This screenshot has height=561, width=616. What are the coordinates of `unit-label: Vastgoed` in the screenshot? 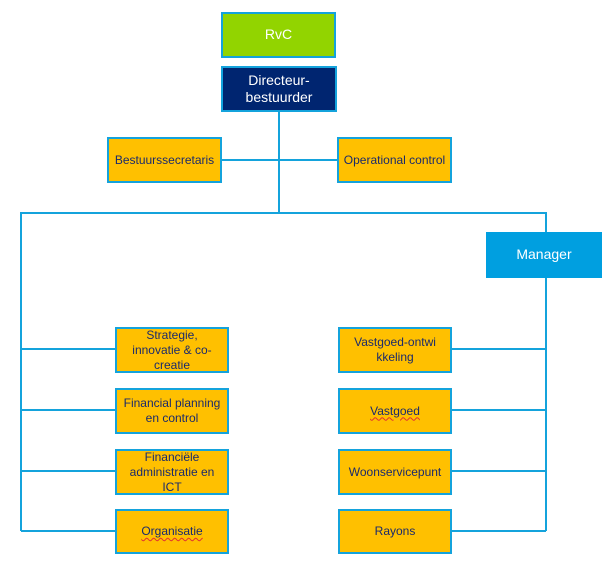 It's located at (395, 410).